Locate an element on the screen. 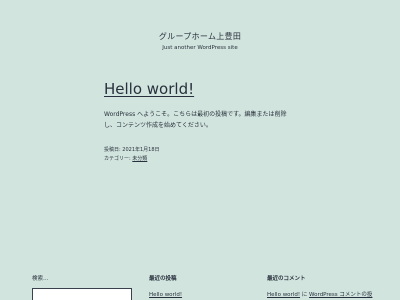 This screenshot has width=400, height=300. post-date: 投稿日: 2021年1月18日 is located at coordinates (132, 150).